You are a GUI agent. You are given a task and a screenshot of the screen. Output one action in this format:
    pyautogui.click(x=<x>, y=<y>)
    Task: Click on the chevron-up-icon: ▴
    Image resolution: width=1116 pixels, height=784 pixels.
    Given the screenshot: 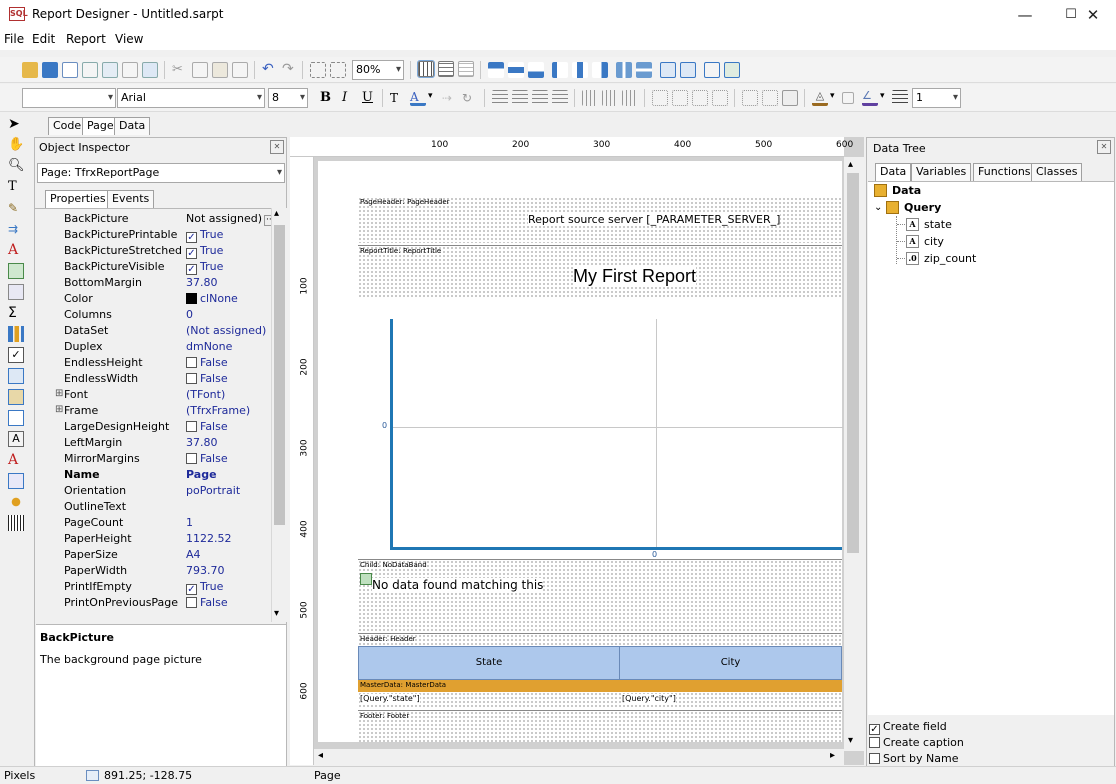 What is the action you would take?
    pyautogui.click(x=276, y=213)
    